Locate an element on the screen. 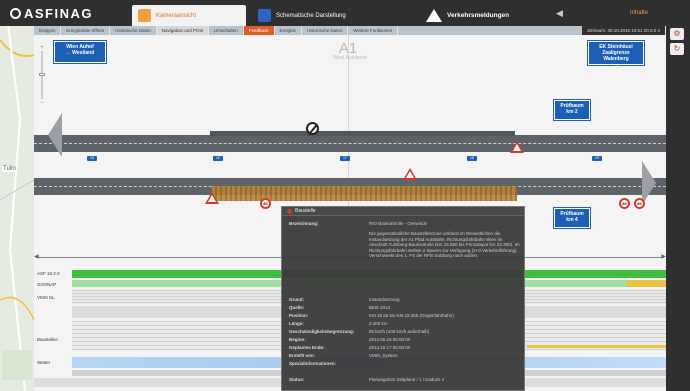 Image resolution: width=690 pixels, height=391 pixels. detail-row: Geplantes Ende: 2014.10.17 00:00:00 is located at coordinates (405, 348).